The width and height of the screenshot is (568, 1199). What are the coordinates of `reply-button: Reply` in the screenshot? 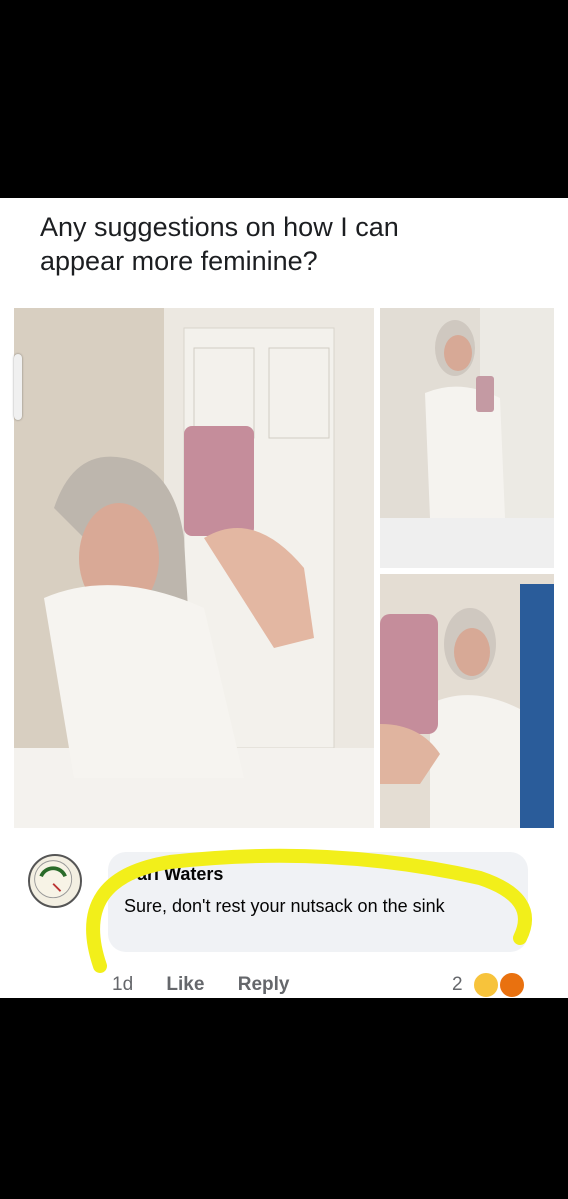 It's located at (264, 984).